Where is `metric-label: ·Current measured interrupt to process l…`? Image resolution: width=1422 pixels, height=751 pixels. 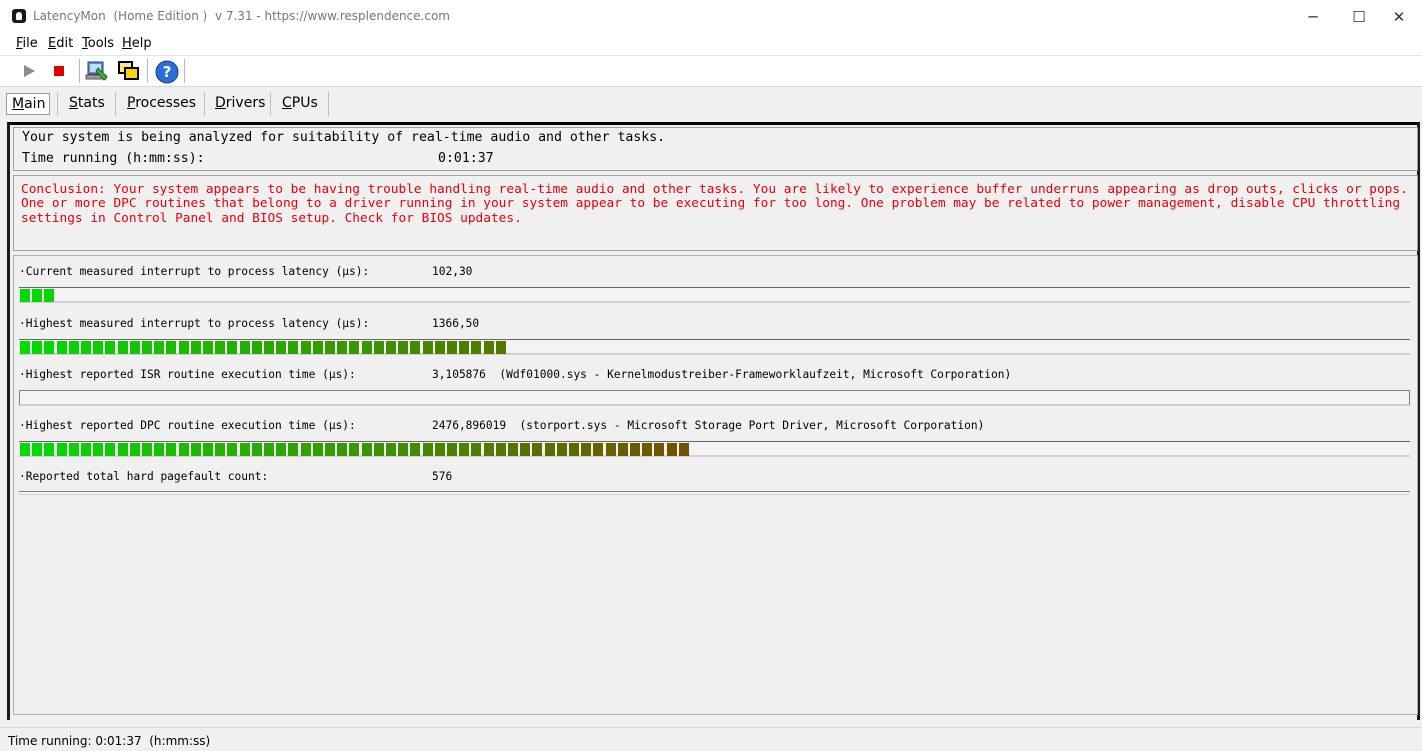 metric-label: ·Current measured interrupt to process l… is located at coordinates (194, 271).